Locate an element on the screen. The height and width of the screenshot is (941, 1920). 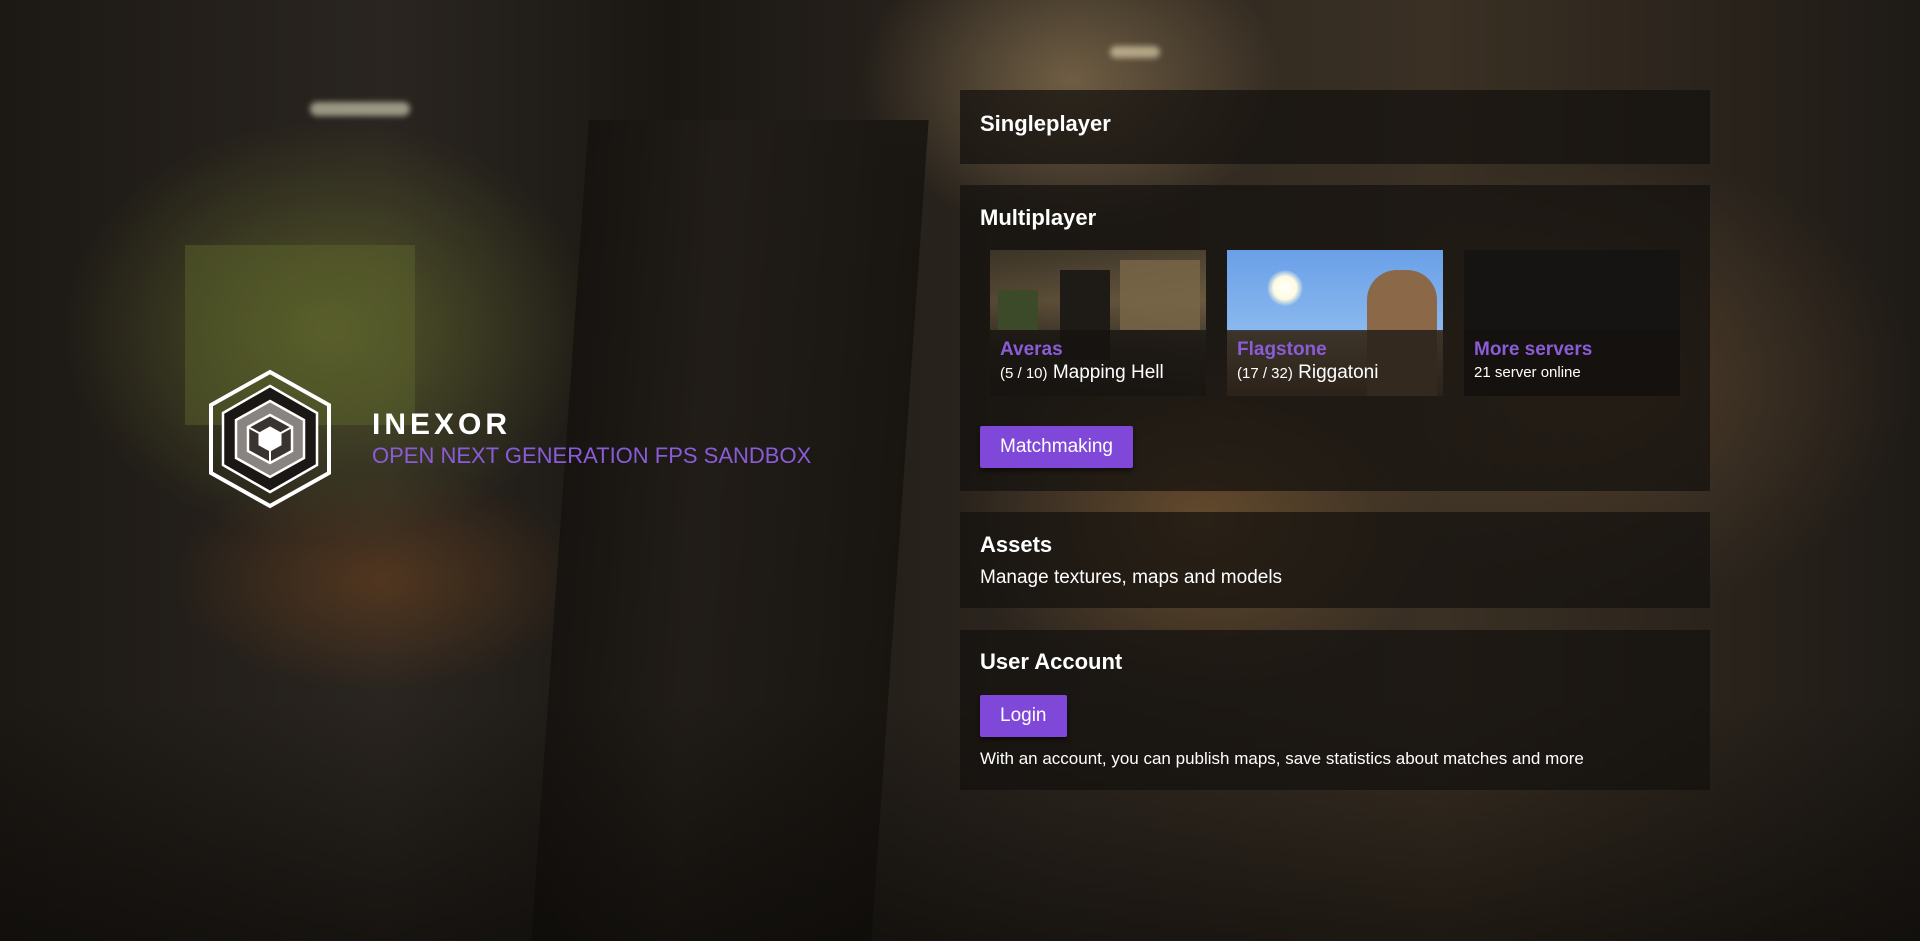
server-card-caption: Averas (5 / 10) Mapping Hell is located at coordinates (1098, 363).